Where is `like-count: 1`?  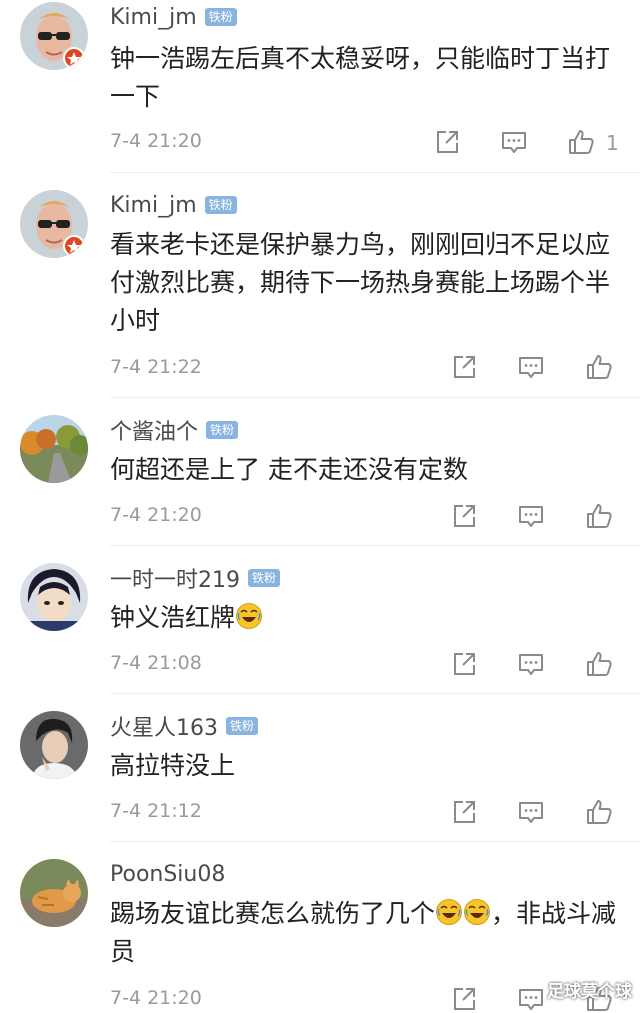 like-count: 1 is located at coordinates (612, 143).